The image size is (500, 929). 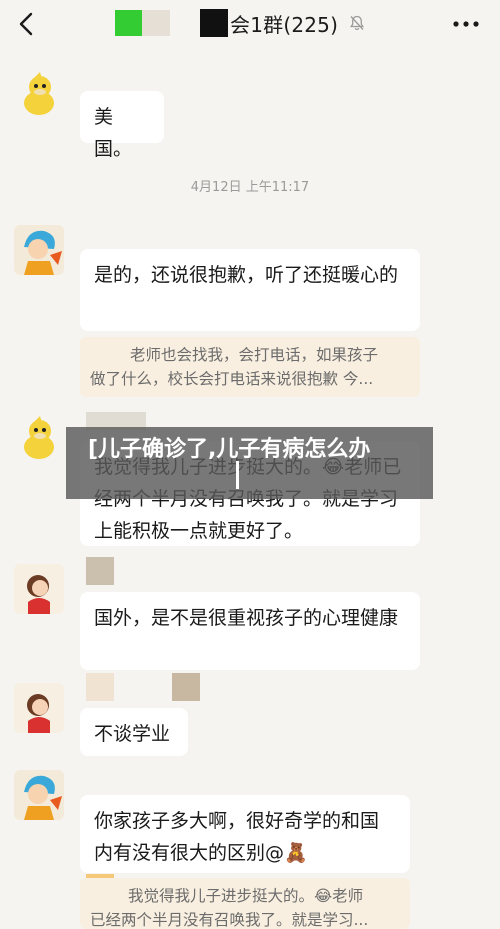 What do you see at coordinates (250, 187) in the screenshot?
I see `timestamp: 4月12日 上午11:17` at bounding box center [250, 187].